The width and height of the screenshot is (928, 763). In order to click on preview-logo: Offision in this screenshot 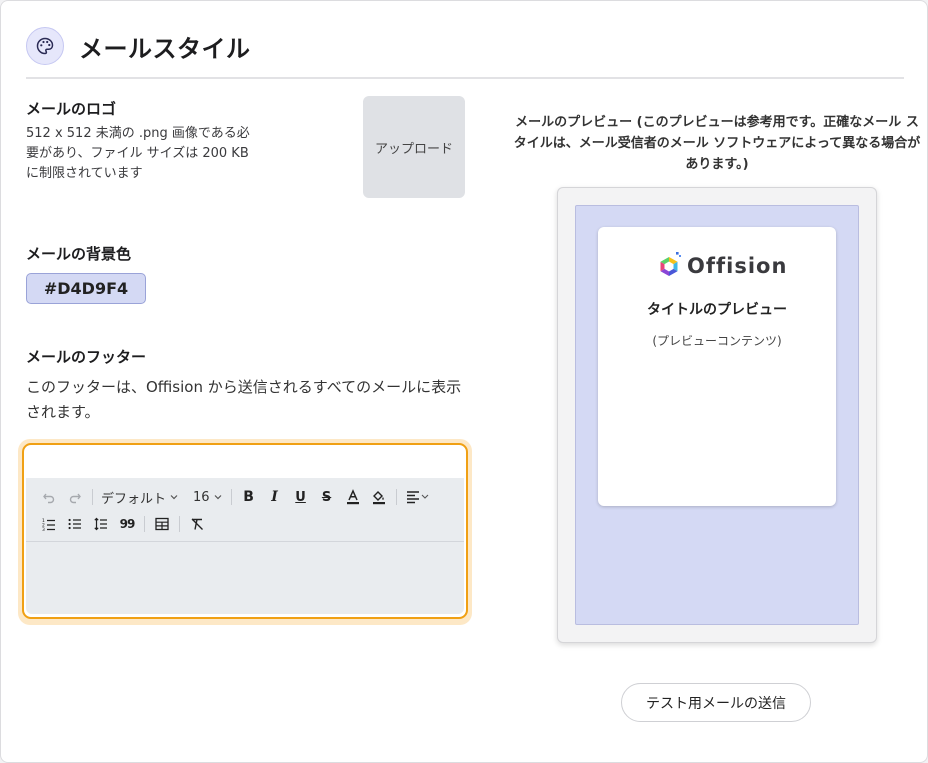, I will do `click(721, 266)`.